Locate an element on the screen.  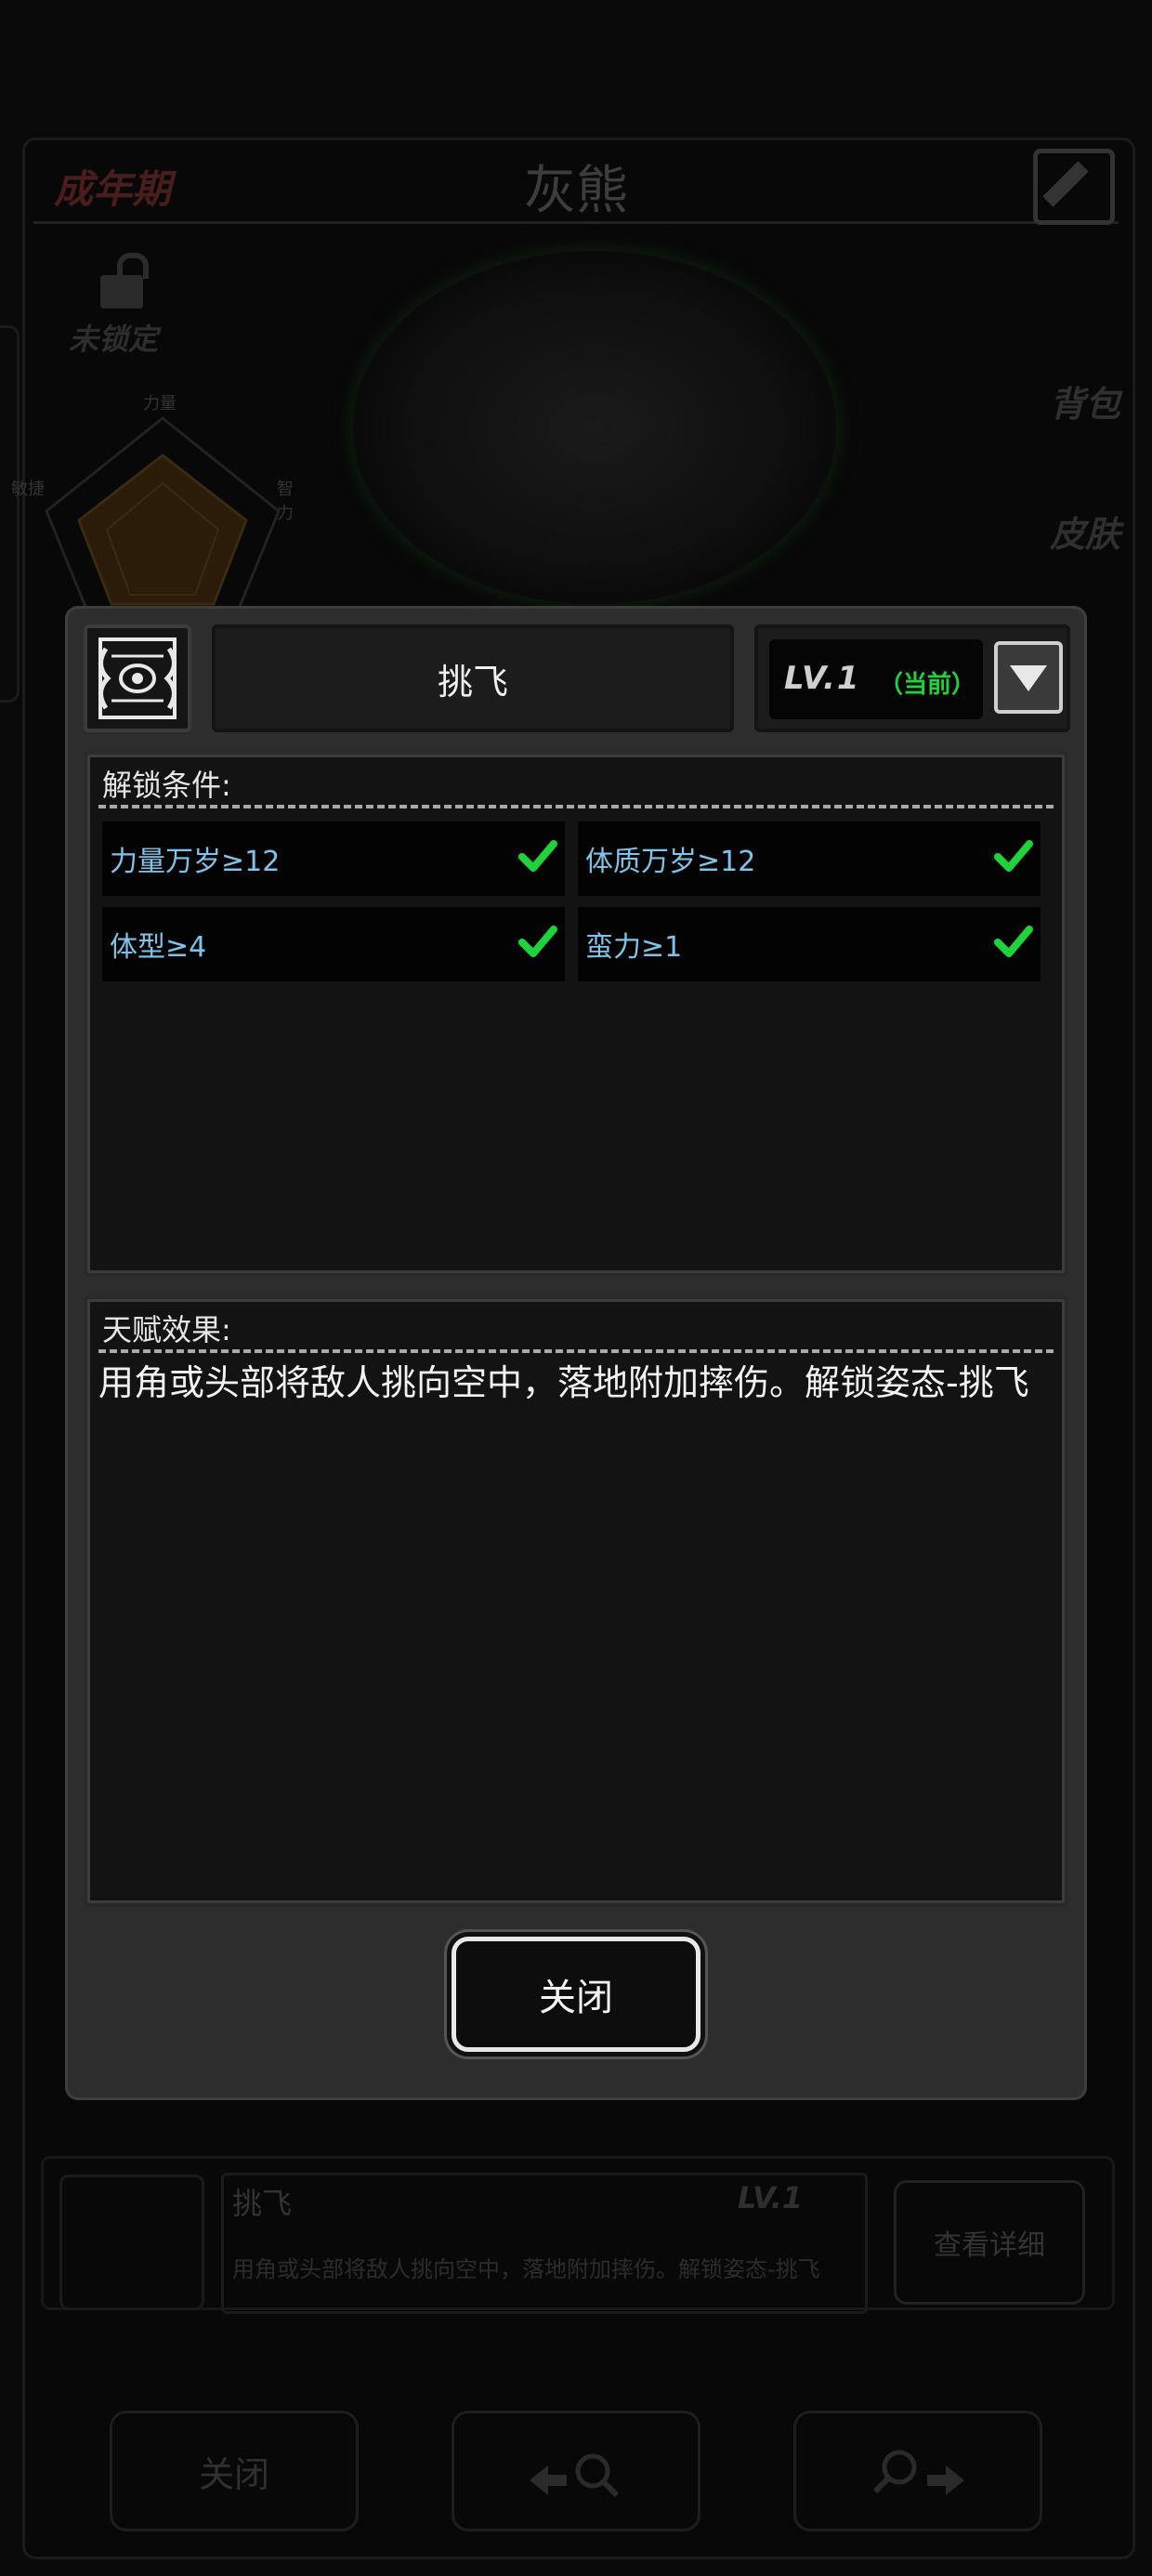
skill-icon is located at coordinates (131, 2242).